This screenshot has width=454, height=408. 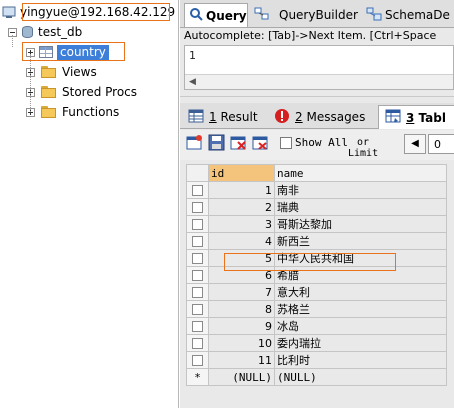 I want to click on cell-id: 9, so click(x=241, y=326).